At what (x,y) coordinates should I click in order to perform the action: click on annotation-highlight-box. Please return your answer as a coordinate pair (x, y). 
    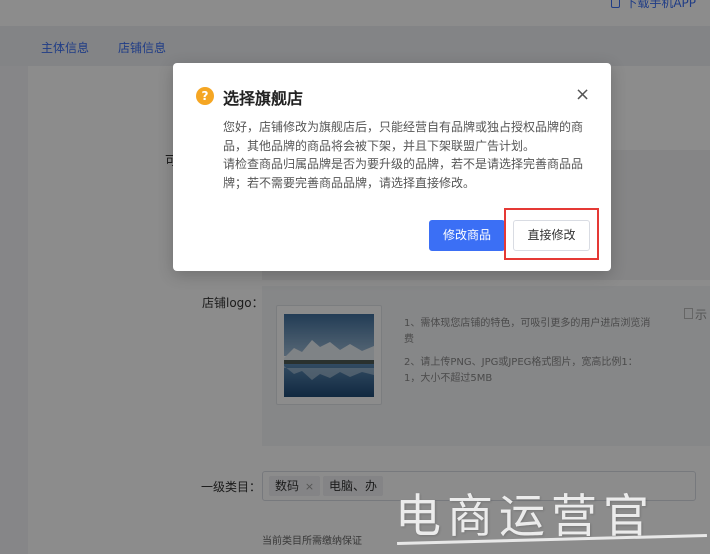
    Looking at the image, I should click on (551, 234).